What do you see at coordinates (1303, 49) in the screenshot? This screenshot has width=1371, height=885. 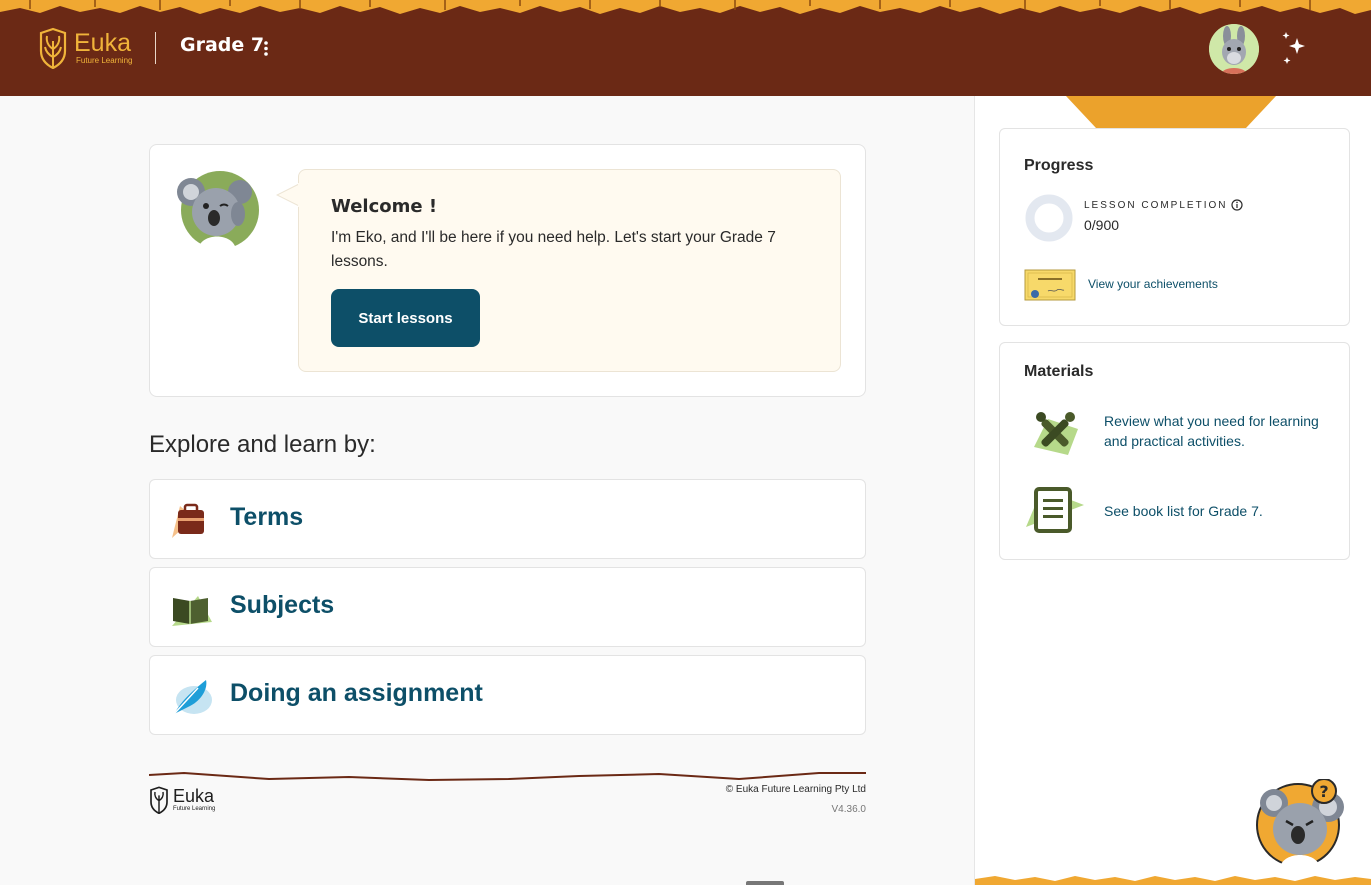 I see `dark-mode-toggle-moon-icon` at bounding box center [1303, 49].